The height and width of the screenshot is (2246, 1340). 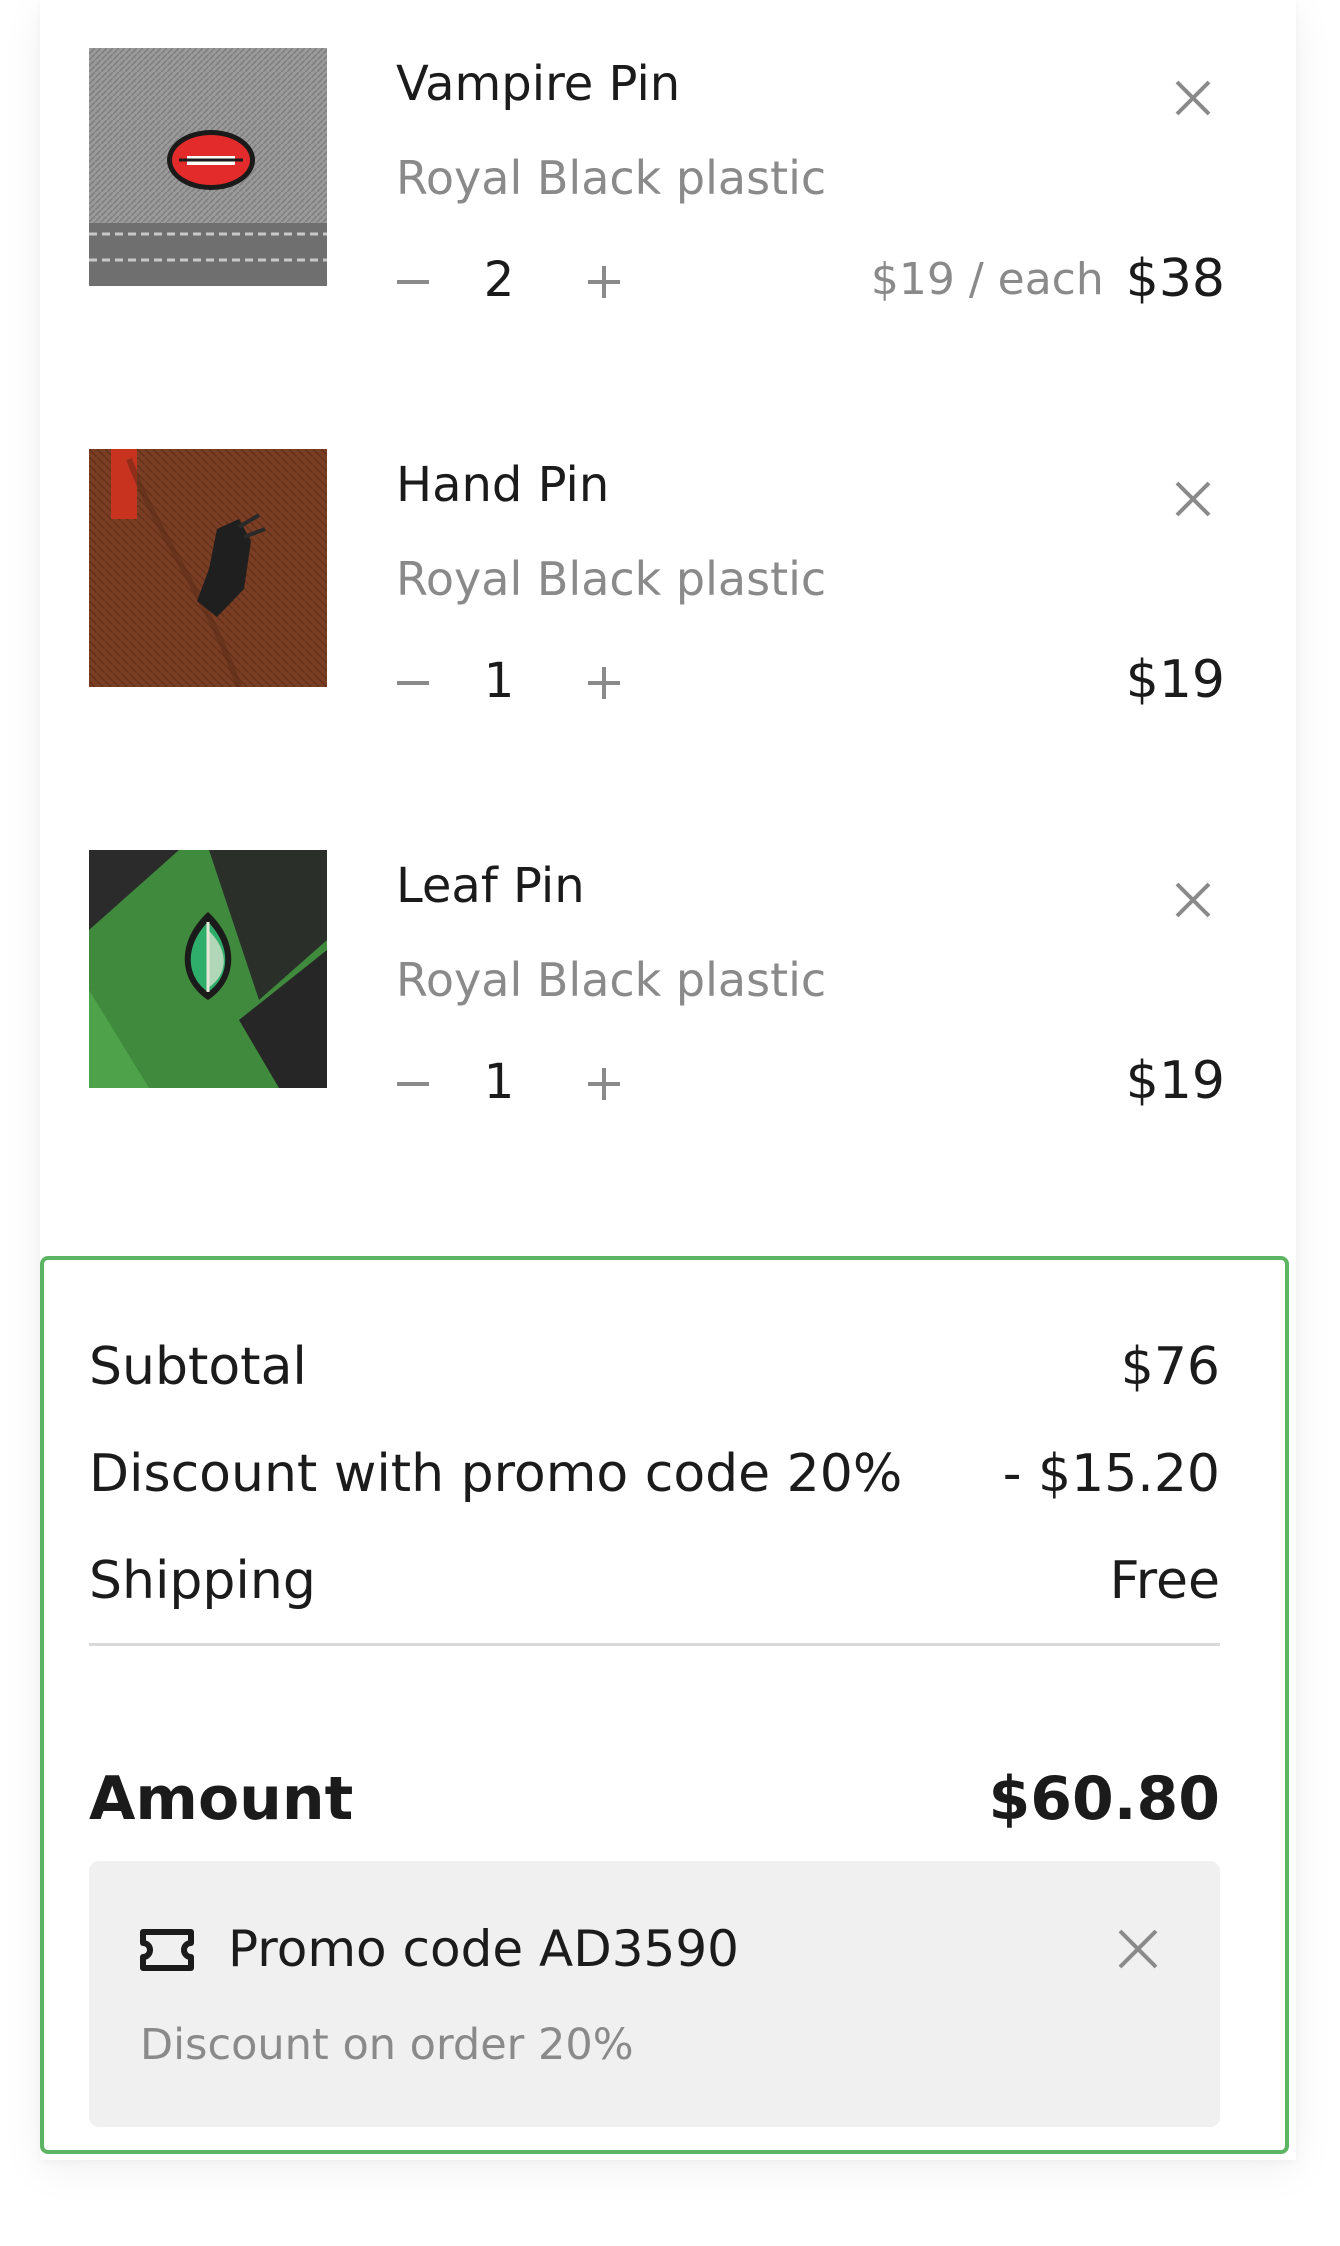 What do you see at coordinates (502, 485) in the screenshot?
I see `product-name: Hand Pin` at bounding box center [502, 485].